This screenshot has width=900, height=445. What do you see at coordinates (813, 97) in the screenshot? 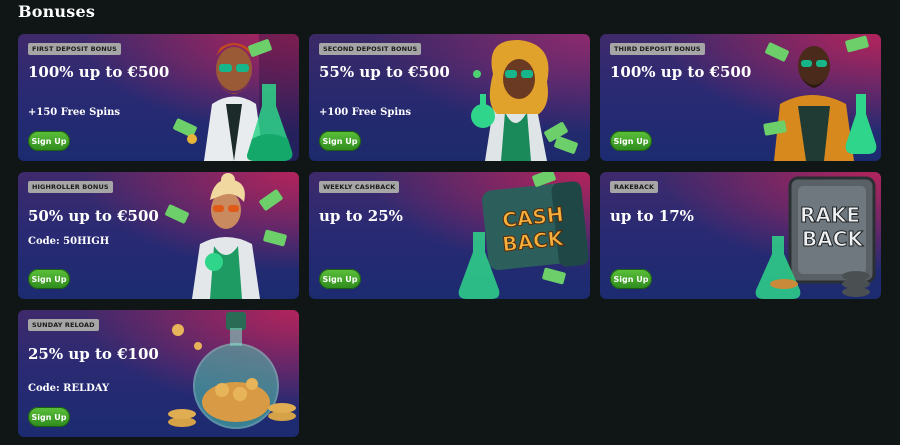
I see `scientist-bald-icon` at bounding box center [813, 97].